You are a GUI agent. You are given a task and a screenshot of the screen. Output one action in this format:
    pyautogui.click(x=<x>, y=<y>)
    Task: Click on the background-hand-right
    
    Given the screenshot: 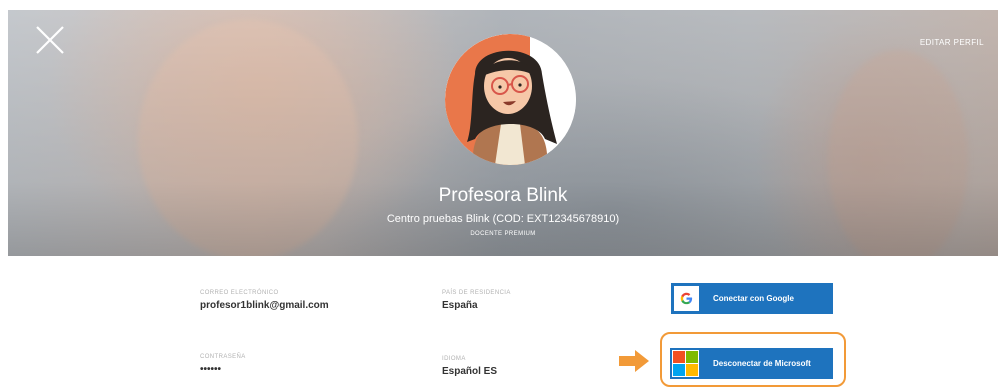 What is the action you would take?
    pyautogui.click(x=898, y=153)
    